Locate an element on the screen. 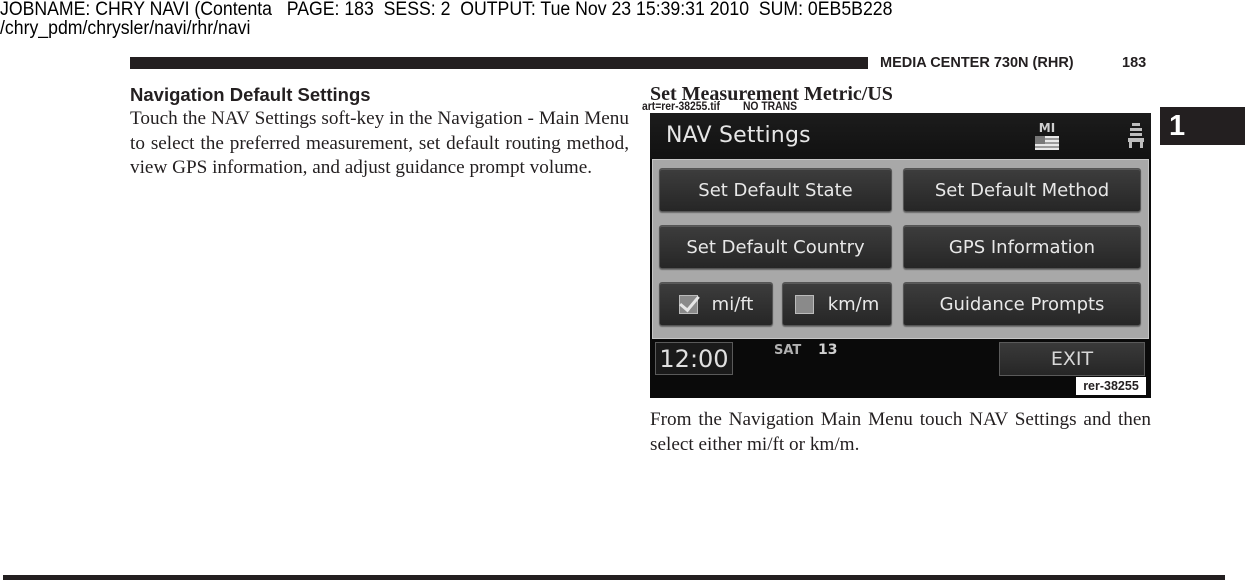  section-heading: Navigation Default Settings is located at coordinates (250, 94).